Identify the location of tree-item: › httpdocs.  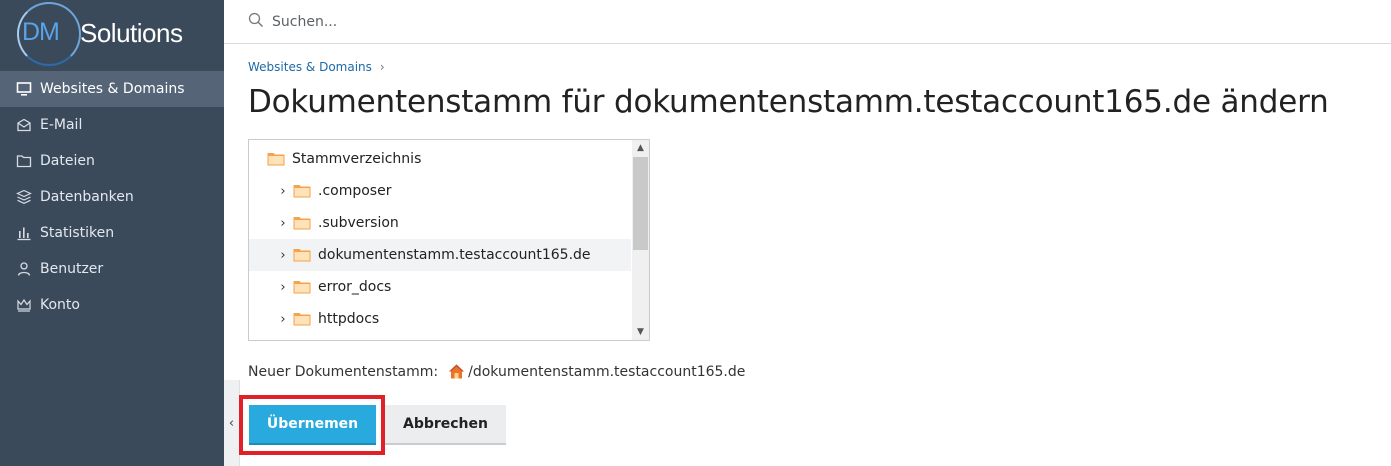
(440, 319).